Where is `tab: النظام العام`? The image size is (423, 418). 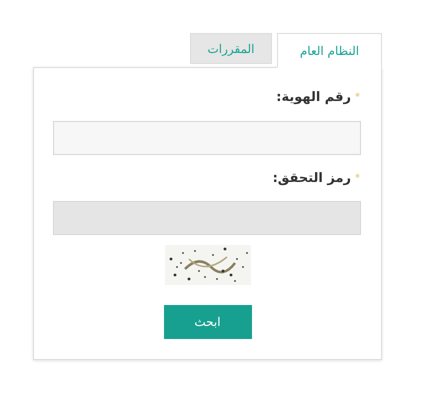
tab: النظام العام is located at coordinates (329, 50).